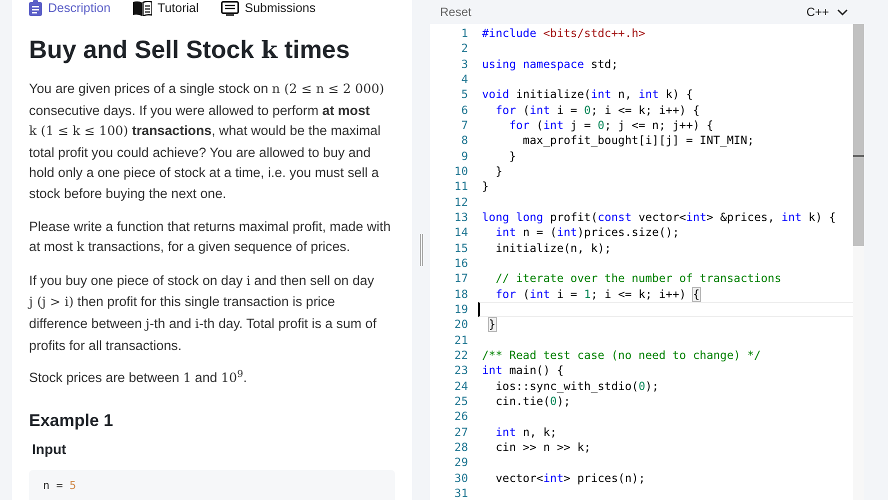 The width and height of the screenshot is (888, 500). What do you see at coordinates (611, 126) in the screenshot?
I see `code-line: for (int j = 0; j <= n; j++) {` at bounding box center [611, 126].